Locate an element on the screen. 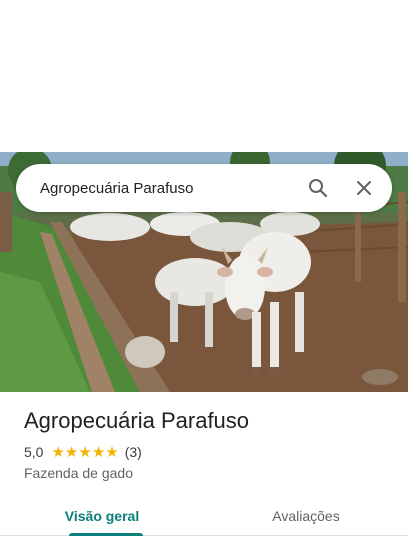 The image size is (408, 544). rating-stars: ★ ★ ★ ★ ★ is located at coordinates (84, 452).